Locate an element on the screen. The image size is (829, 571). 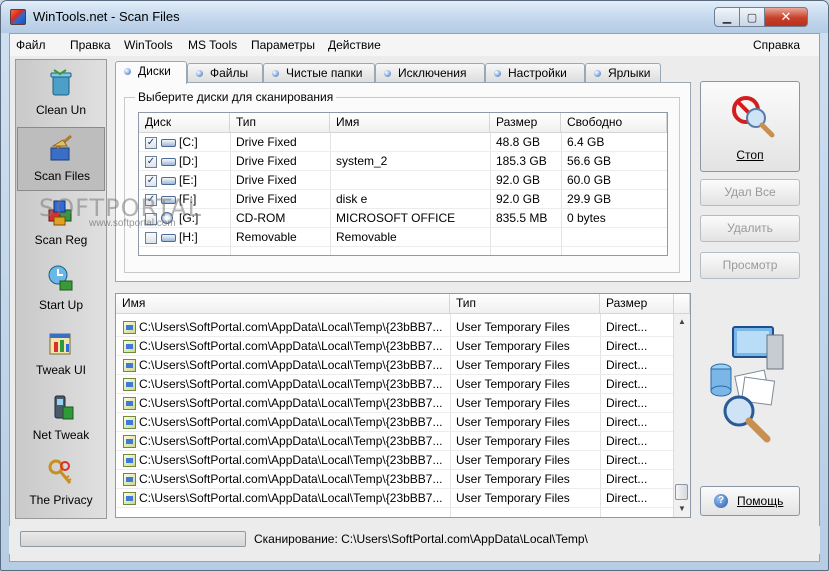
menu-help: Справка is located at coordinates (776, 45).